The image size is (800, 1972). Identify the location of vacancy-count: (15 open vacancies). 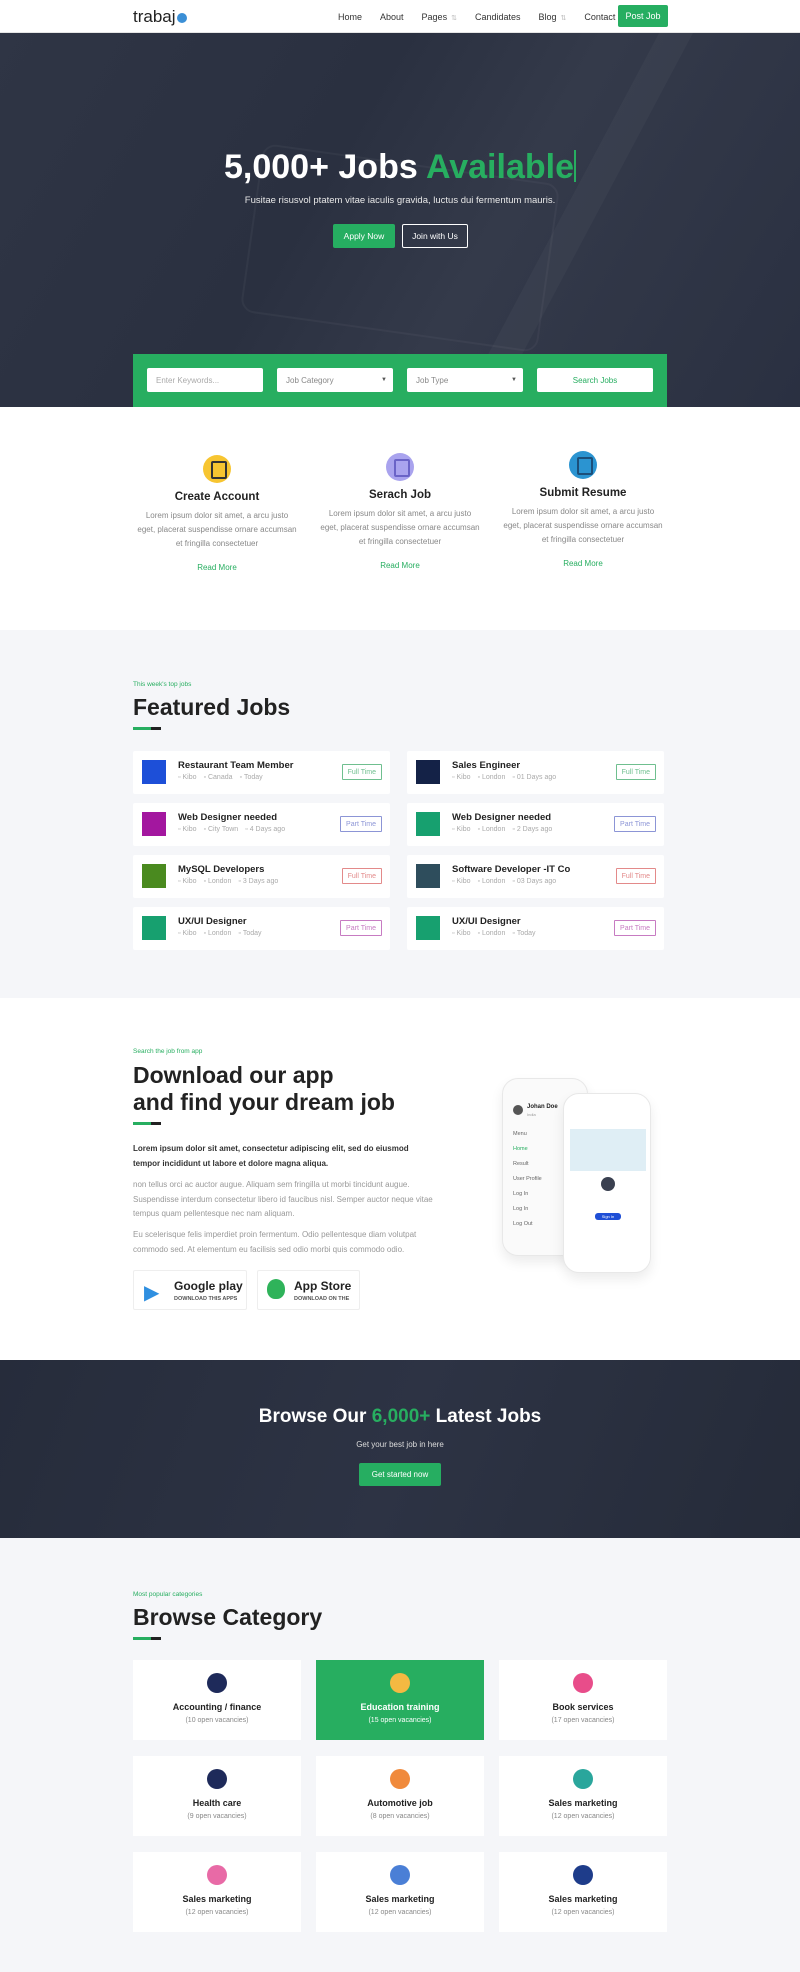
(400, 1720).